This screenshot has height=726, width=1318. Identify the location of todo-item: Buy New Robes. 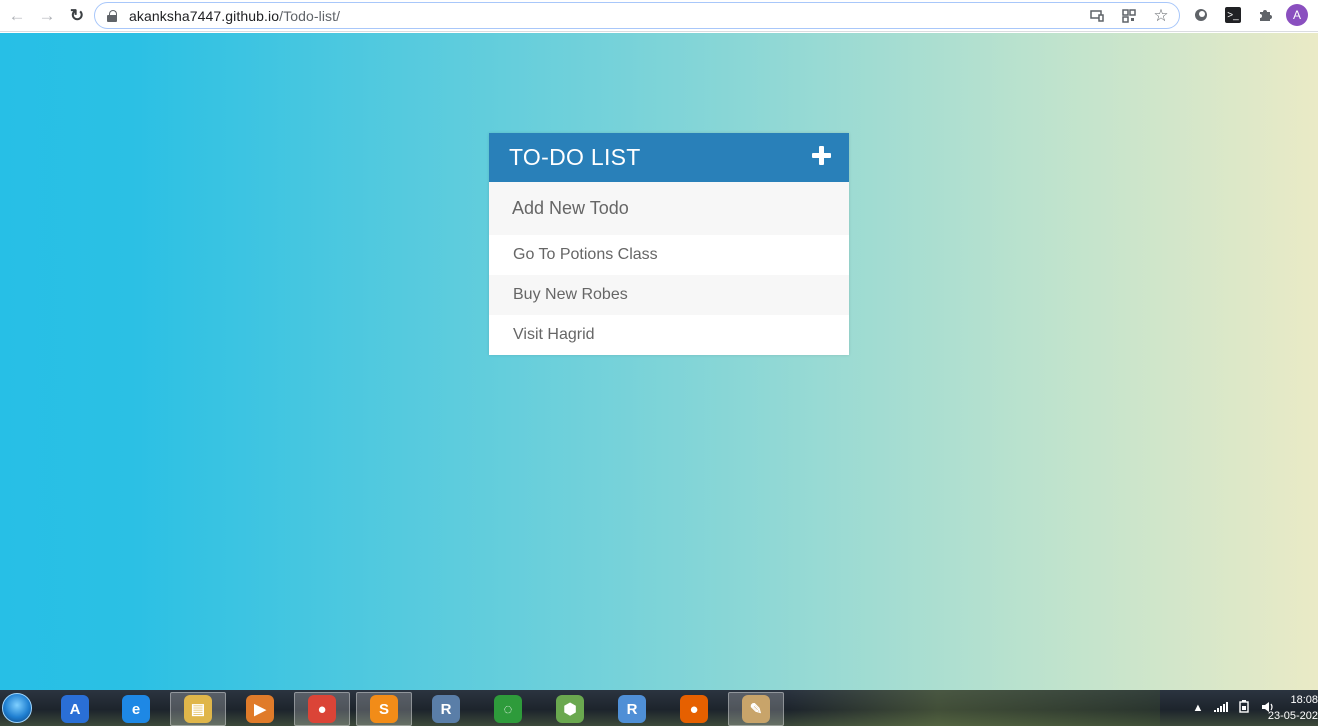
(669, 295).